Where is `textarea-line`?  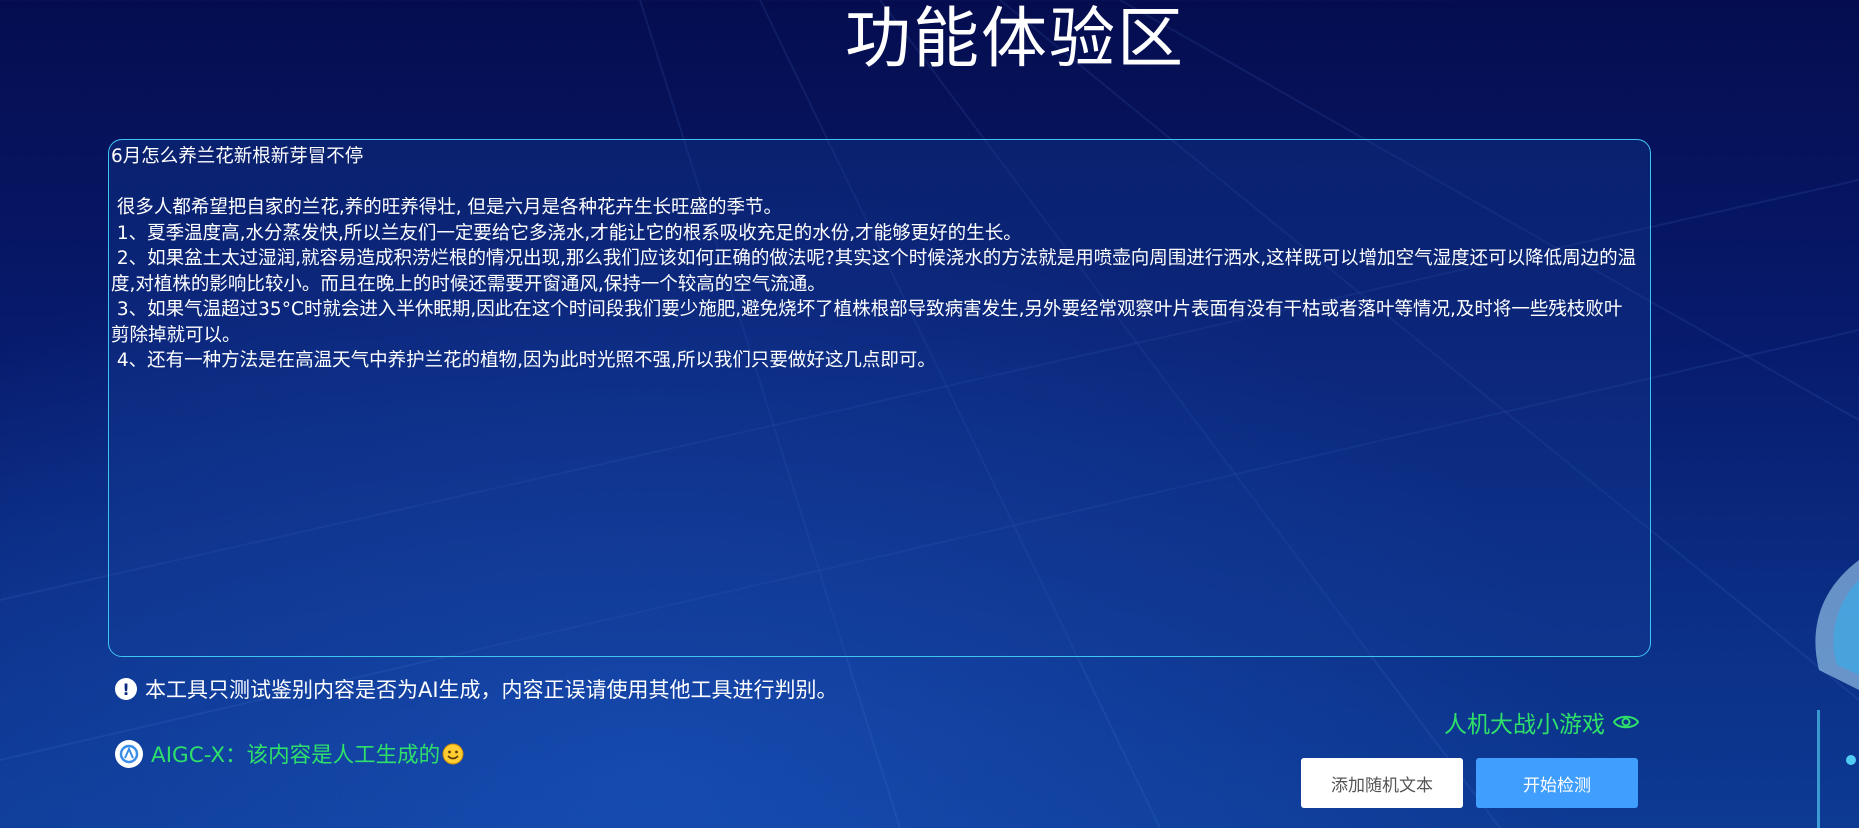
textarea-line is located at coordinates (875, 183).